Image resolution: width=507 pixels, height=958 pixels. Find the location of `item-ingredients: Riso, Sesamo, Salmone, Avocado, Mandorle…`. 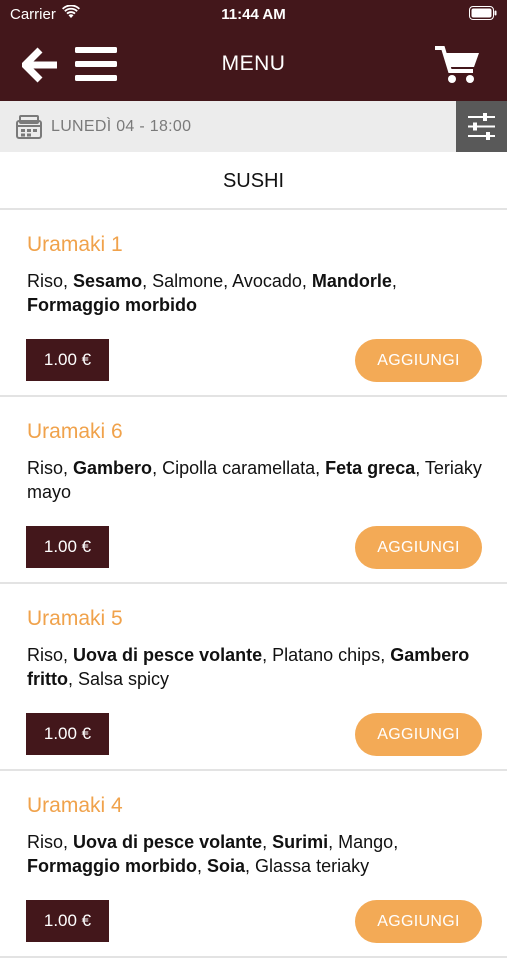

item-ingredients: Riso, Sesamo, Salmone, Avocado, Mandorle… is located at coordinates (212, 293).